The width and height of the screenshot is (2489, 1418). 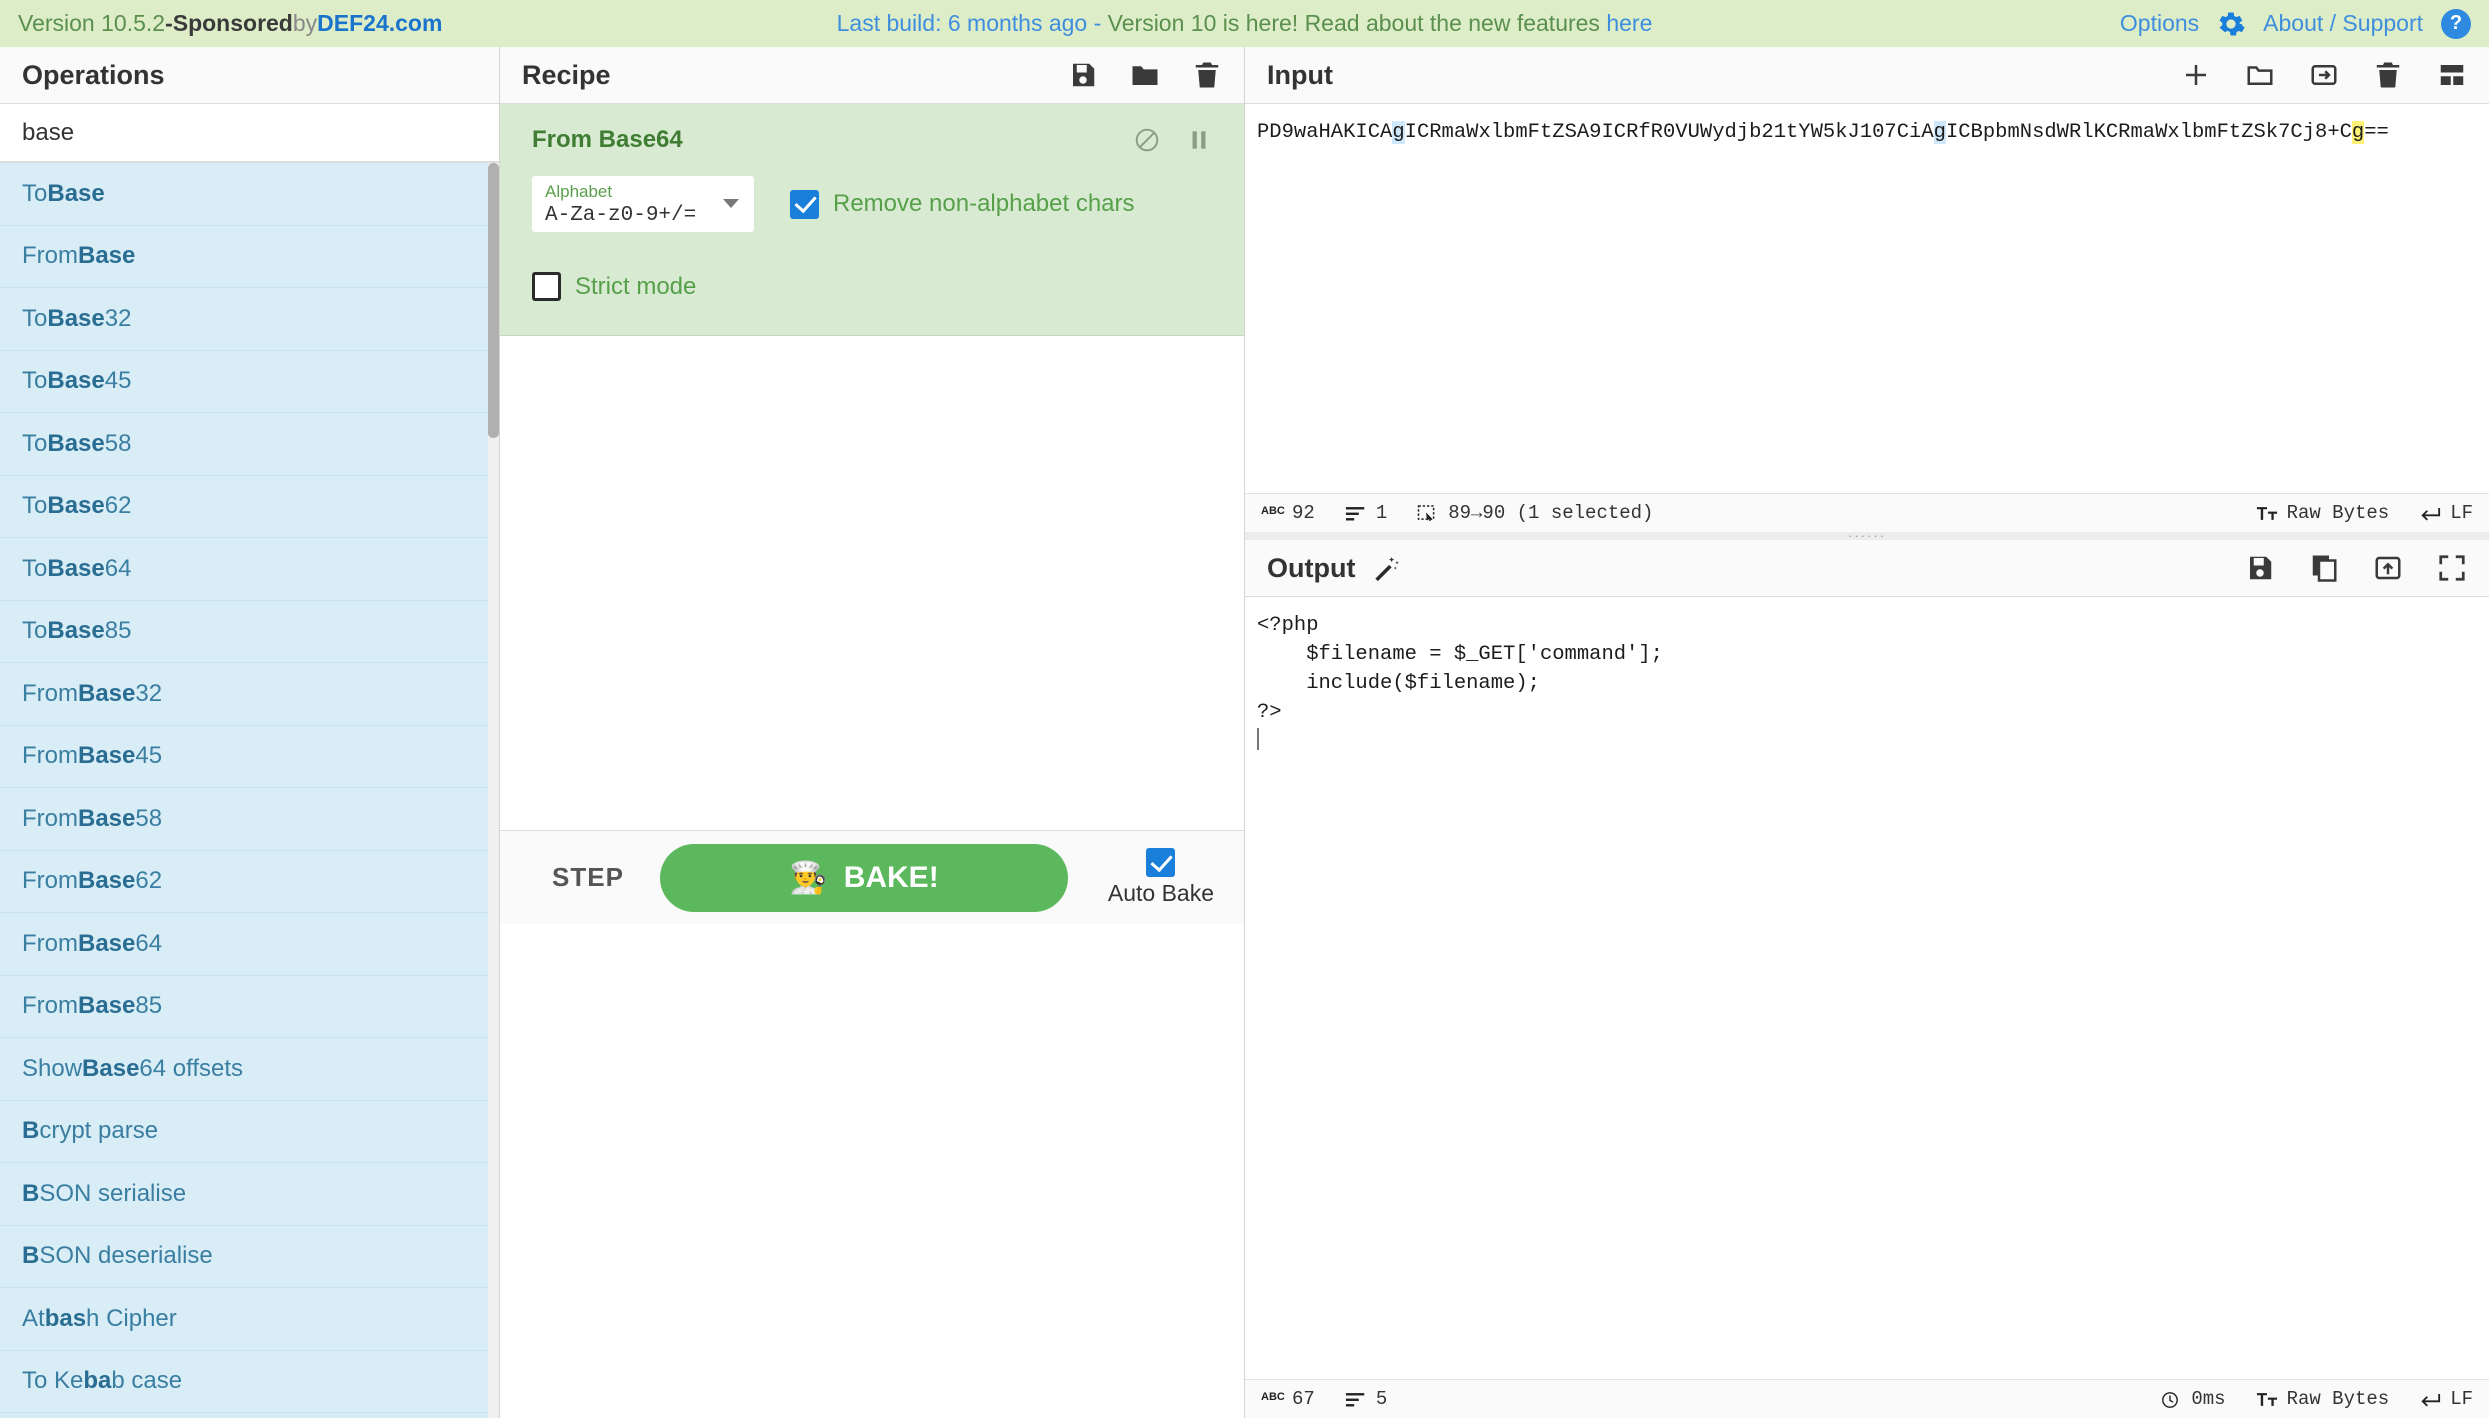 I want to click on operation-list-item: To Ke ba b case, so click(x=249, y=1381).